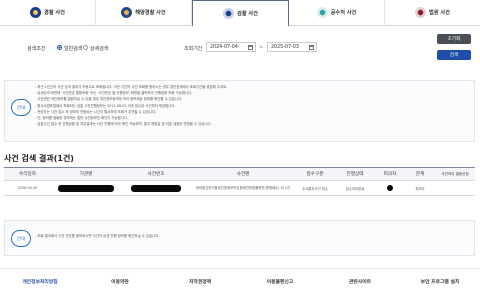  Describe the element at coordinates (150, 13) in the screenshot. I see `tab-label: 해양경찰 사건` at that location.